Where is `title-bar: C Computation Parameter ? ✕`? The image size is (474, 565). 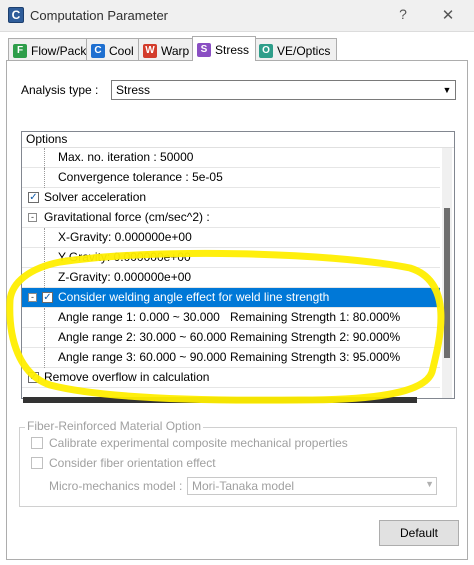 title-bar: C Computation Parameter ? ✕ is located at coordinates (237, 16).